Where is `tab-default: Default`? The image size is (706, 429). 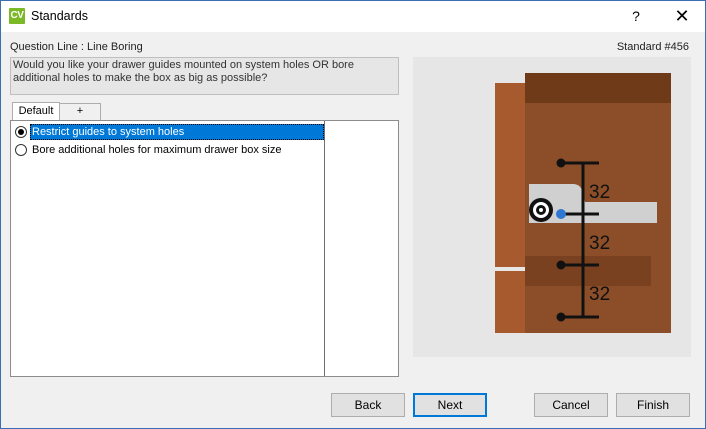 tab-default: Default is located at coordinates (36, 111).